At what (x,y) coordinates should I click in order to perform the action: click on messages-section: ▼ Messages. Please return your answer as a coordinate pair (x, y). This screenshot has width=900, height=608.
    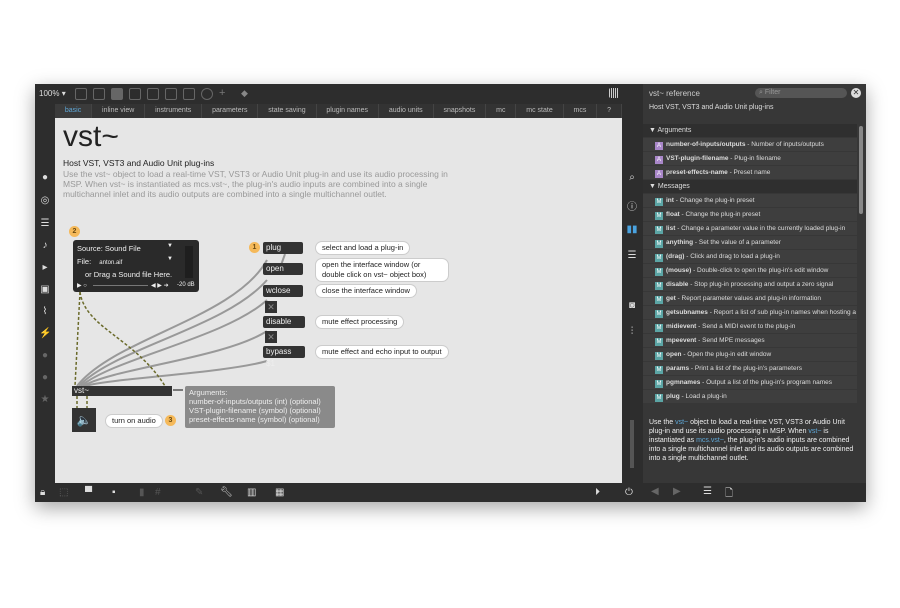
    Looking at the image, I should click on (750, 186).